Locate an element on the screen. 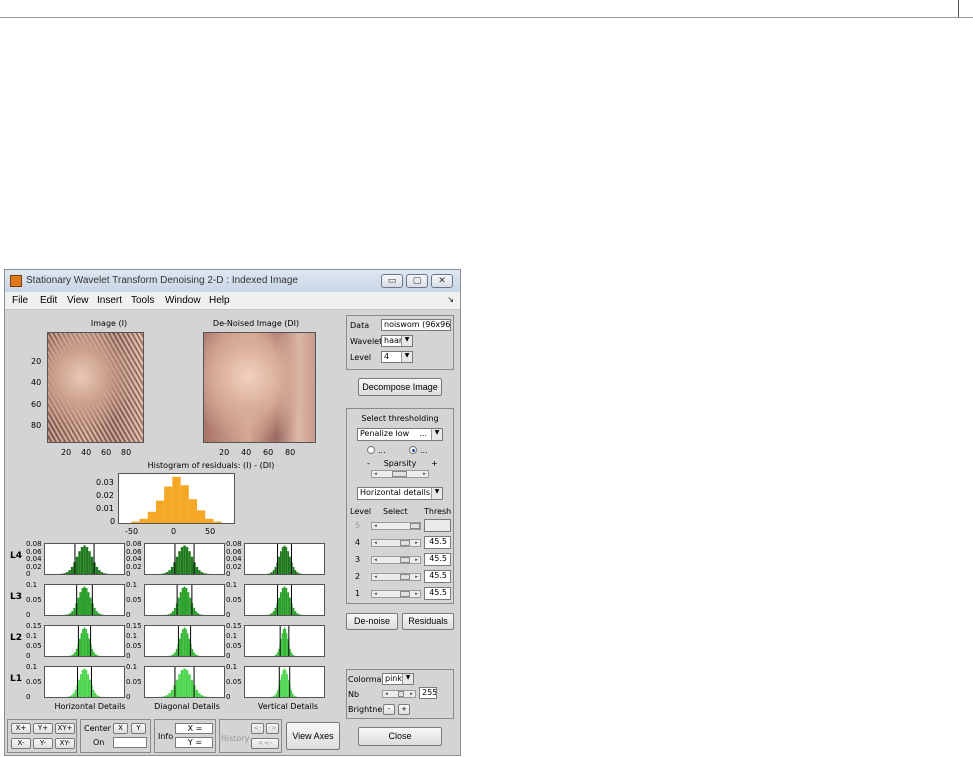  zoom-xy-out-button: XY- is located at coordinates (65, 743).